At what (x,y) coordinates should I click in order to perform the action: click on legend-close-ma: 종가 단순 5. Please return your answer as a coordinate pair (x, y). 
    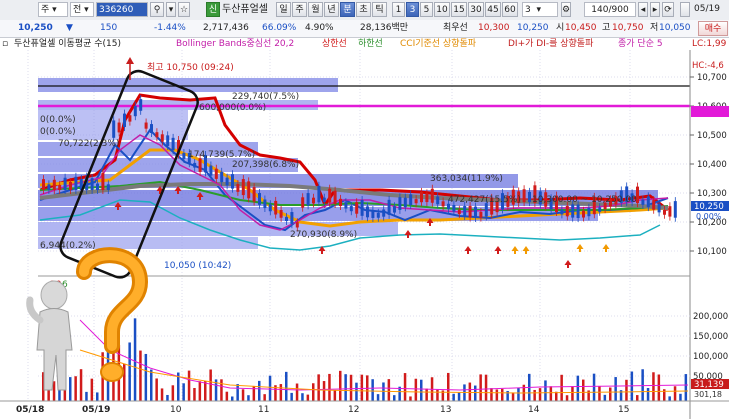
    Looking at the image, I should click on (640, 44).